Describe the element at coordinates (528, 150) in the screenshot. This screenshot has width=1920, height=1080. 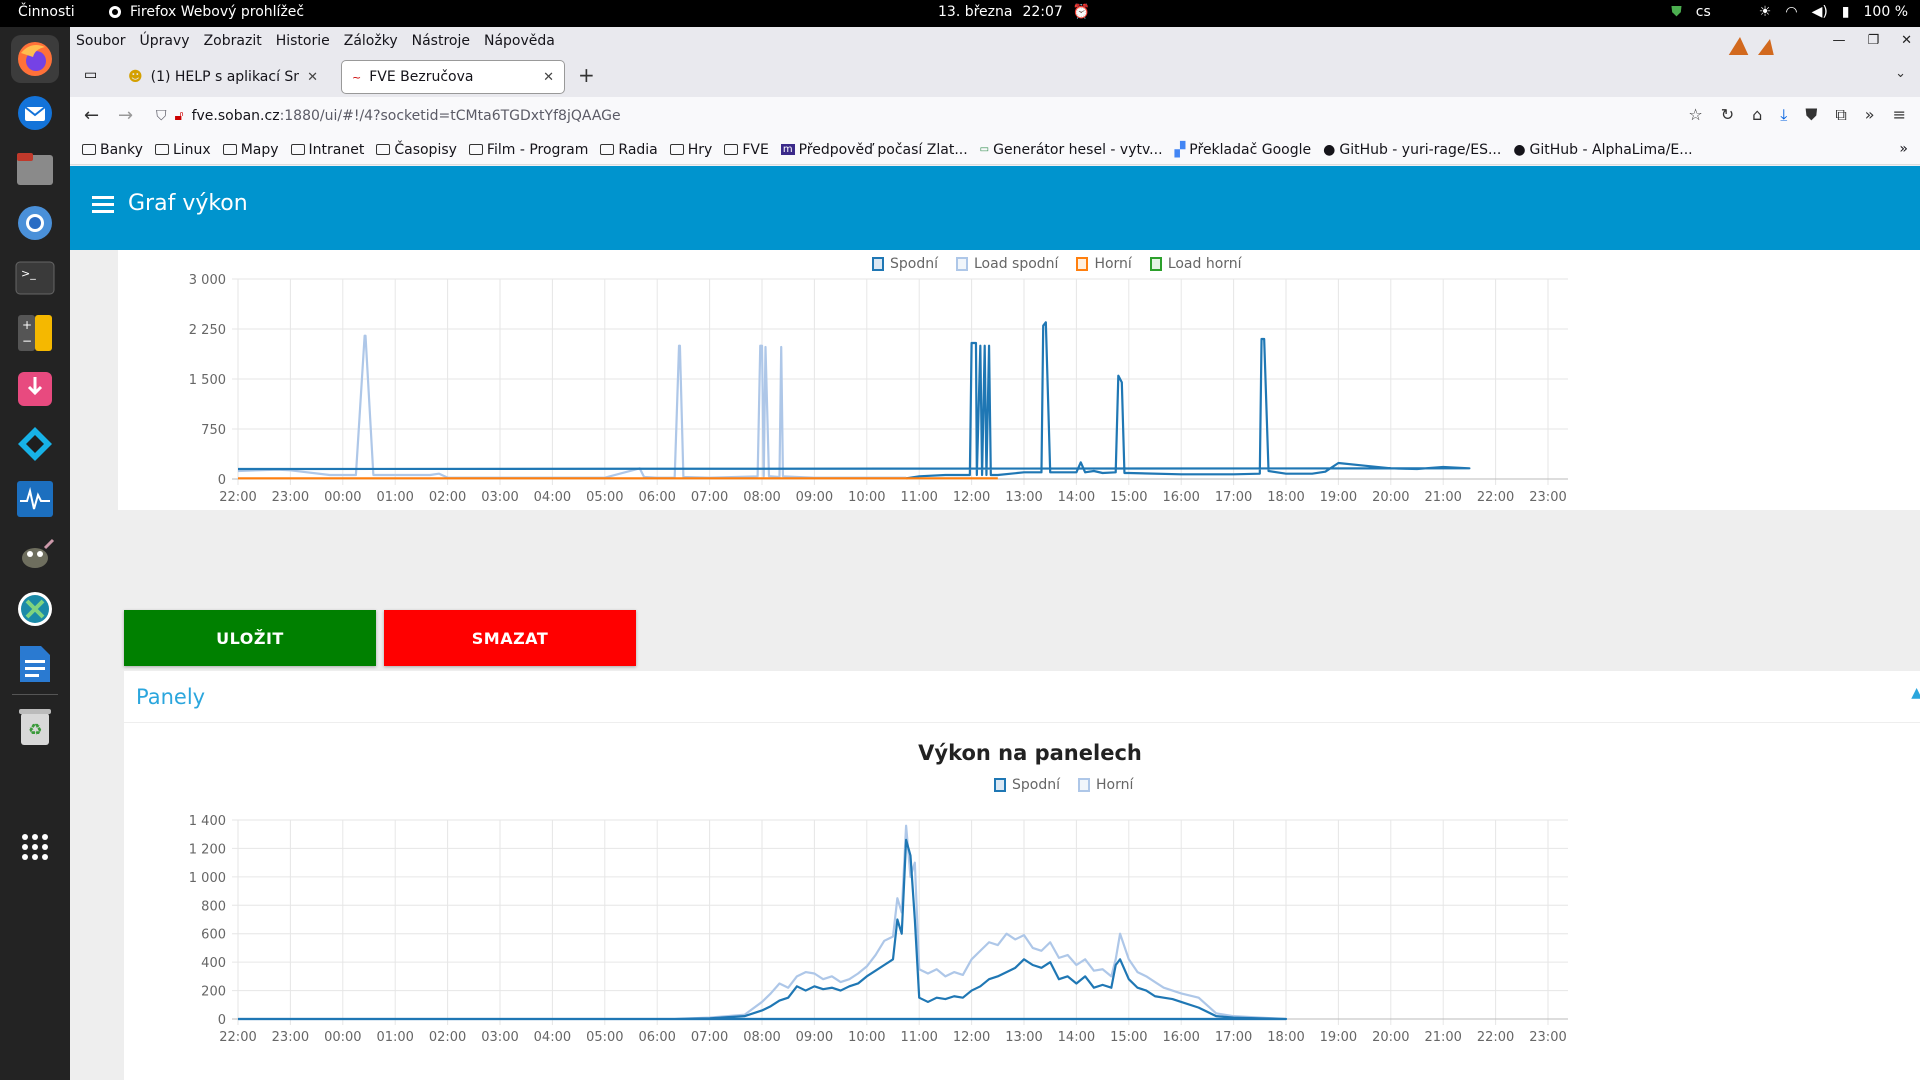
I see `bookmark-folder: Film - Program` at that location.